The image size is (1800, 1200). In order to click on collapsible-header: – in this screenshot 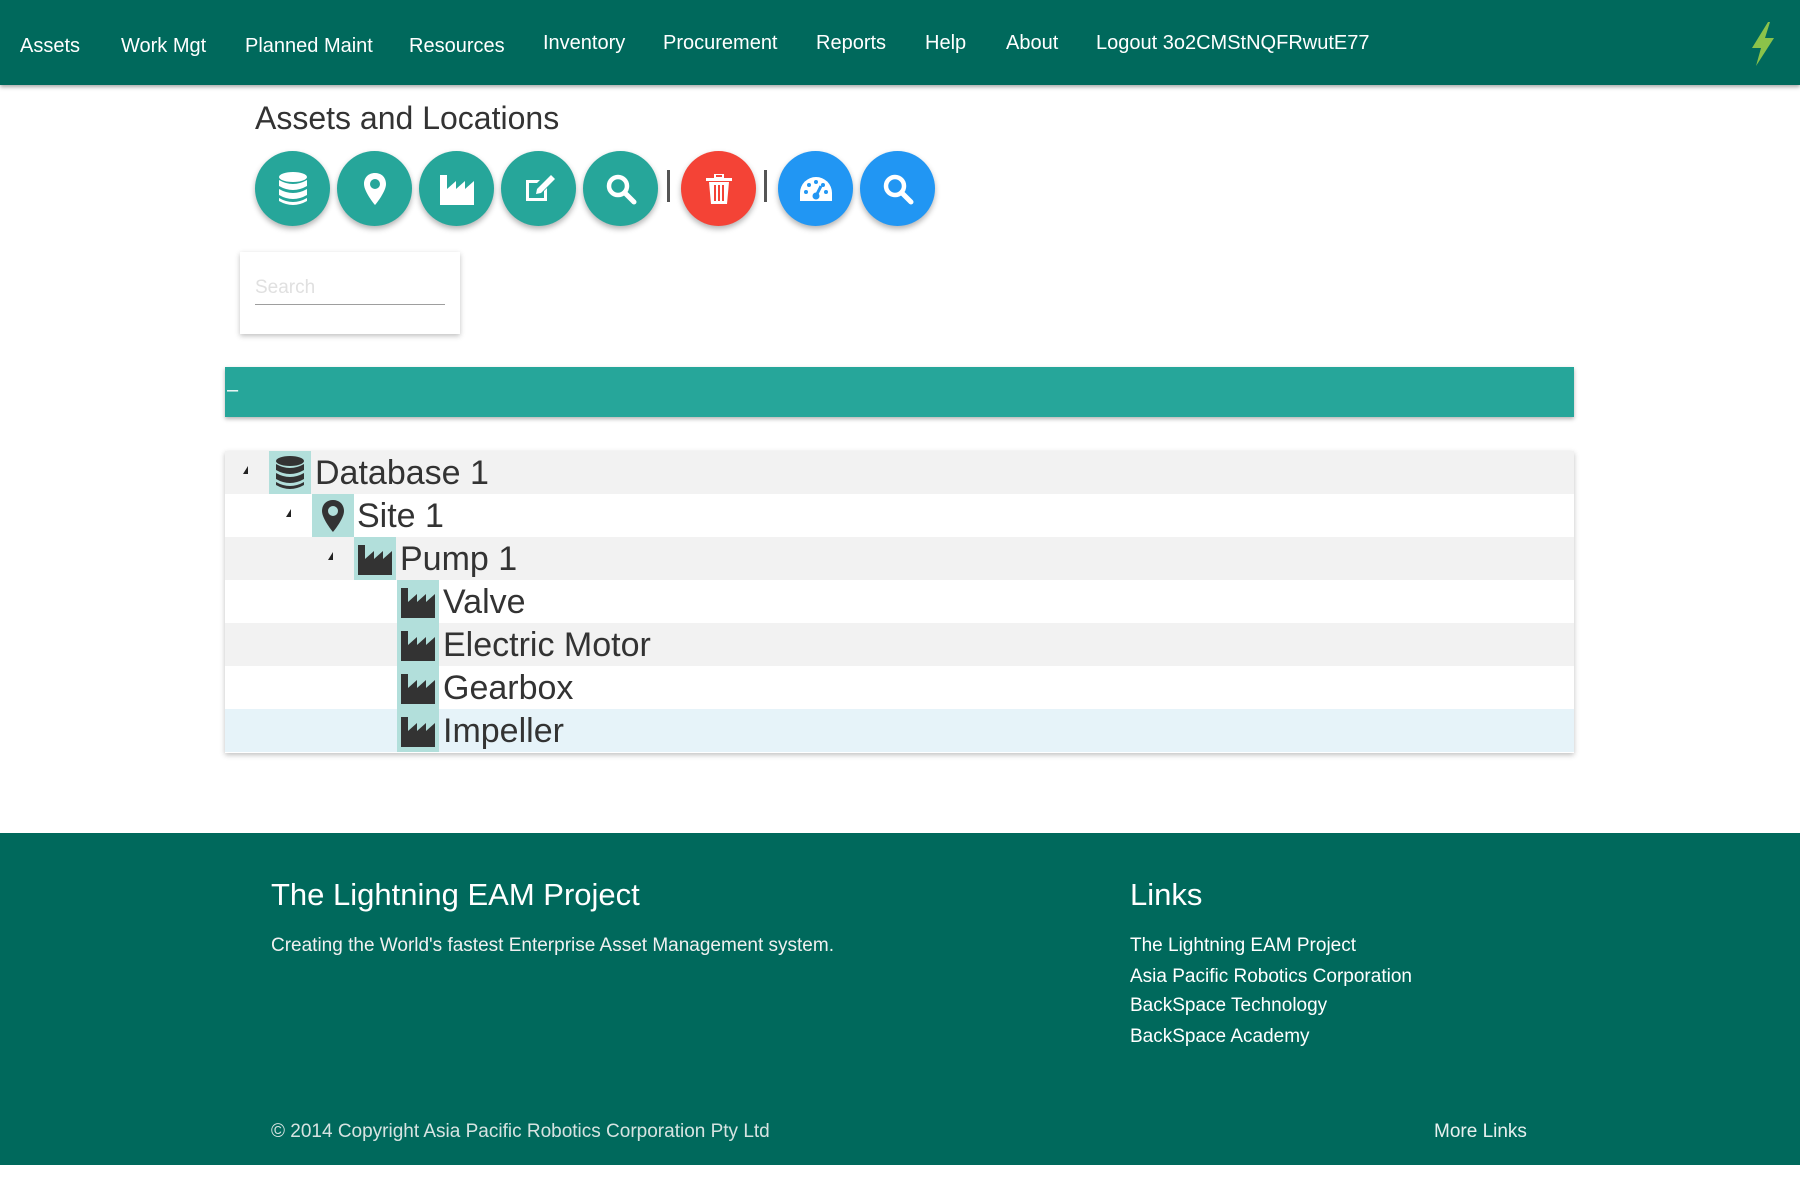, I will do `click(899, 392)`.